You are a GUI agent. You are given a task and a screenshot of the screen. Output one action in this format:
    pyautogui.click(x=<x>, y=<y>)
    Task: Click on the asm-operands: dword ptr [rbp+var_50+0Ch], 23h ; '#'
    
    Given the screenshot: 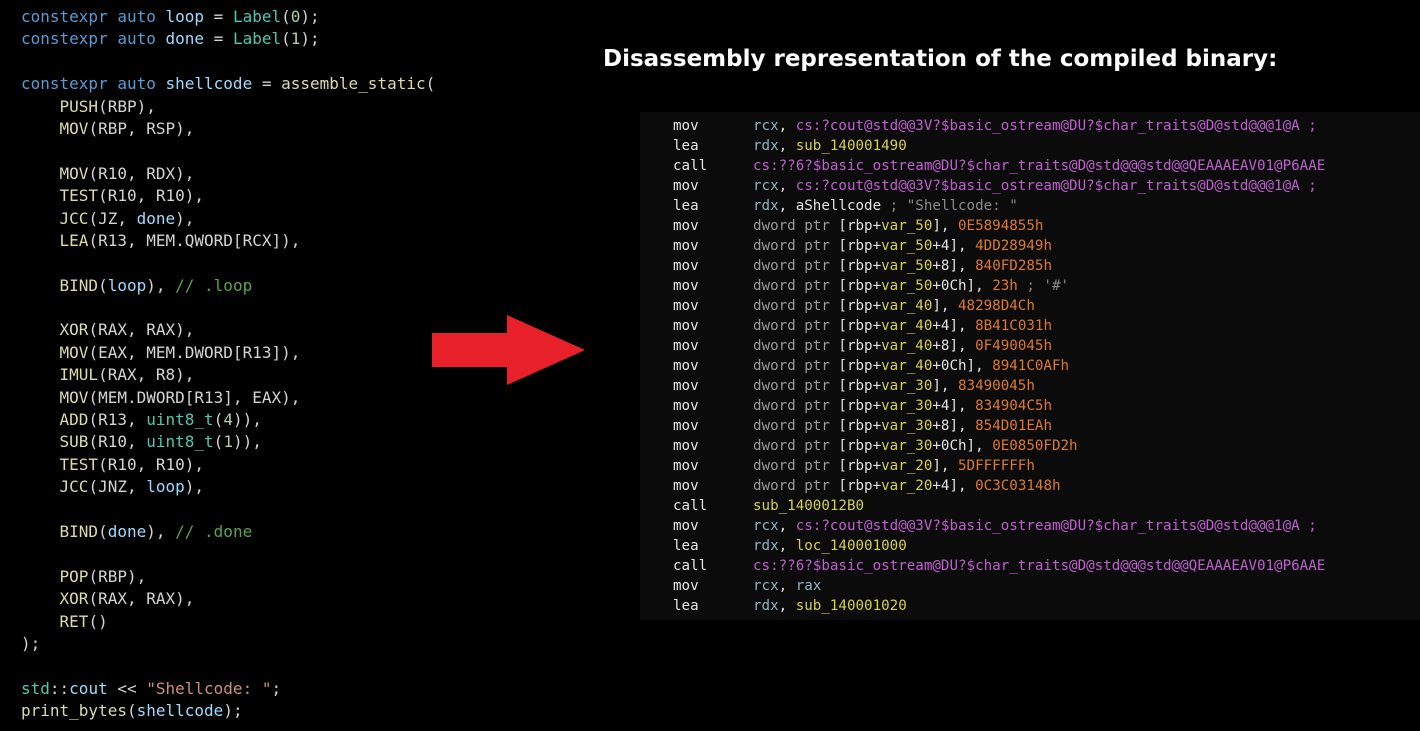 What is the action you would take?
    pyautogui.click(x=911, y=286)
    